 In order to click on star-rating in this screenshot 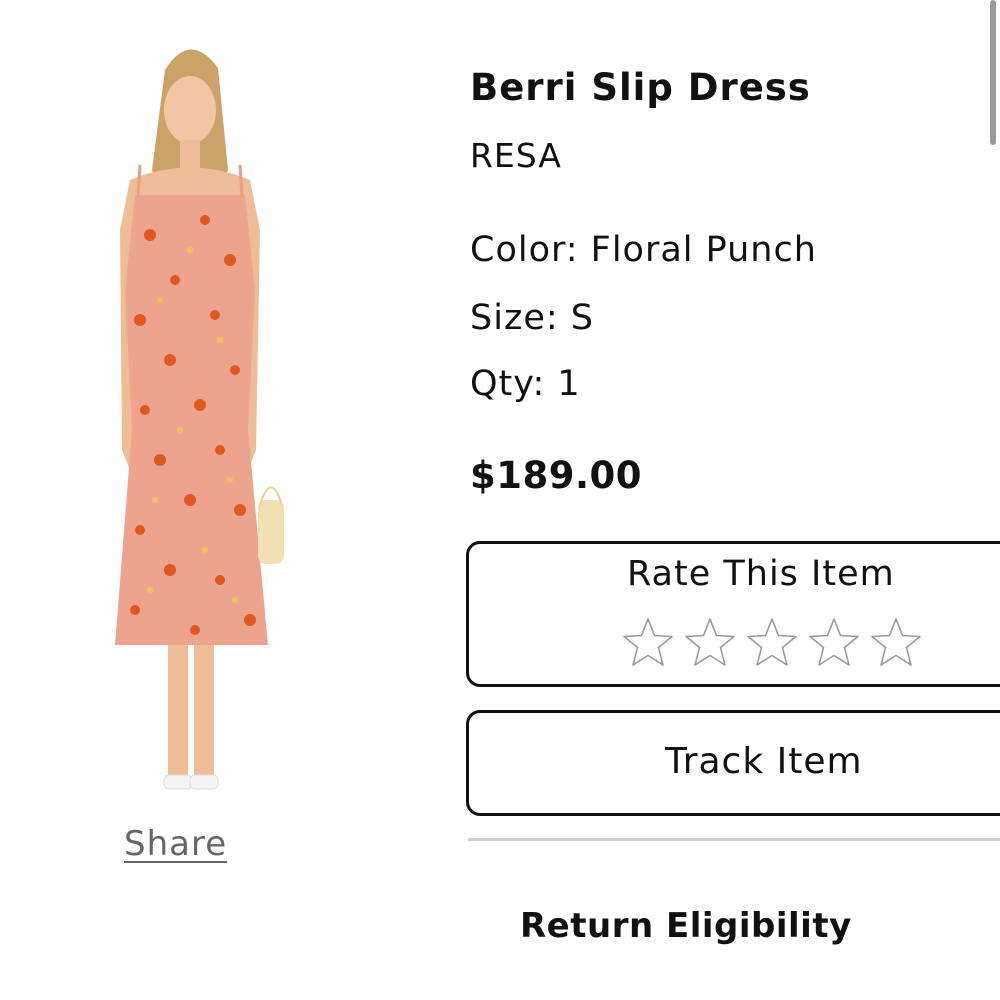, I will do `click(772, 643)`.